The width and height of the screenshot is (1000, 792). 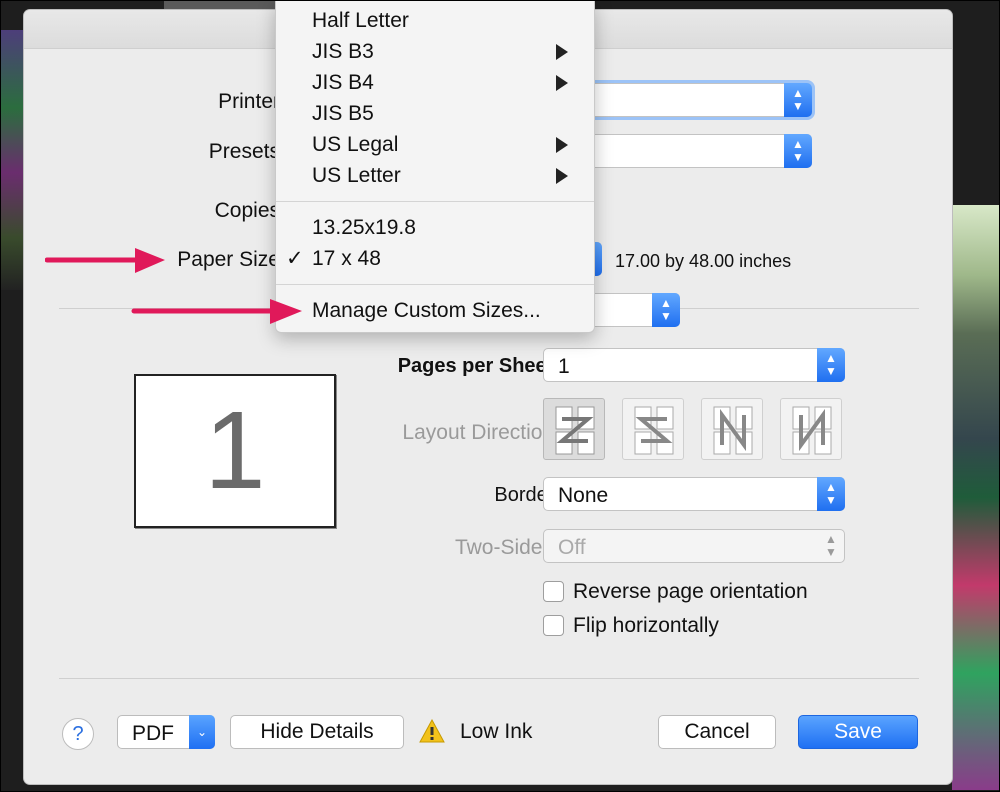 I want to click on pages-per-sheet-label: Pages per Sheet:, so click(x=478, y=366).